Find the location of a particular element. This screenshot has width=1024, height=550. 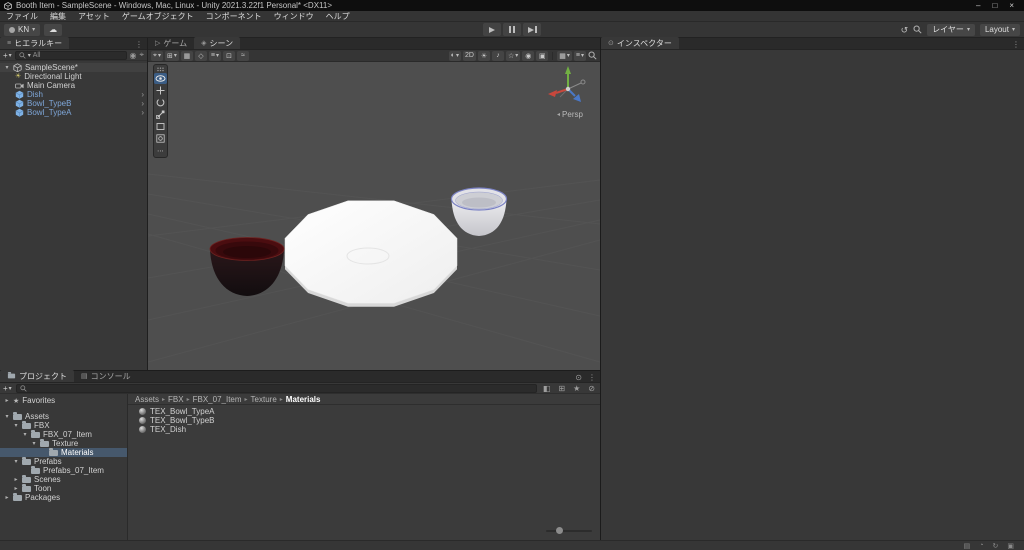

inspector-menu-icon: ⋮ is located at coordinates (1016, 44).